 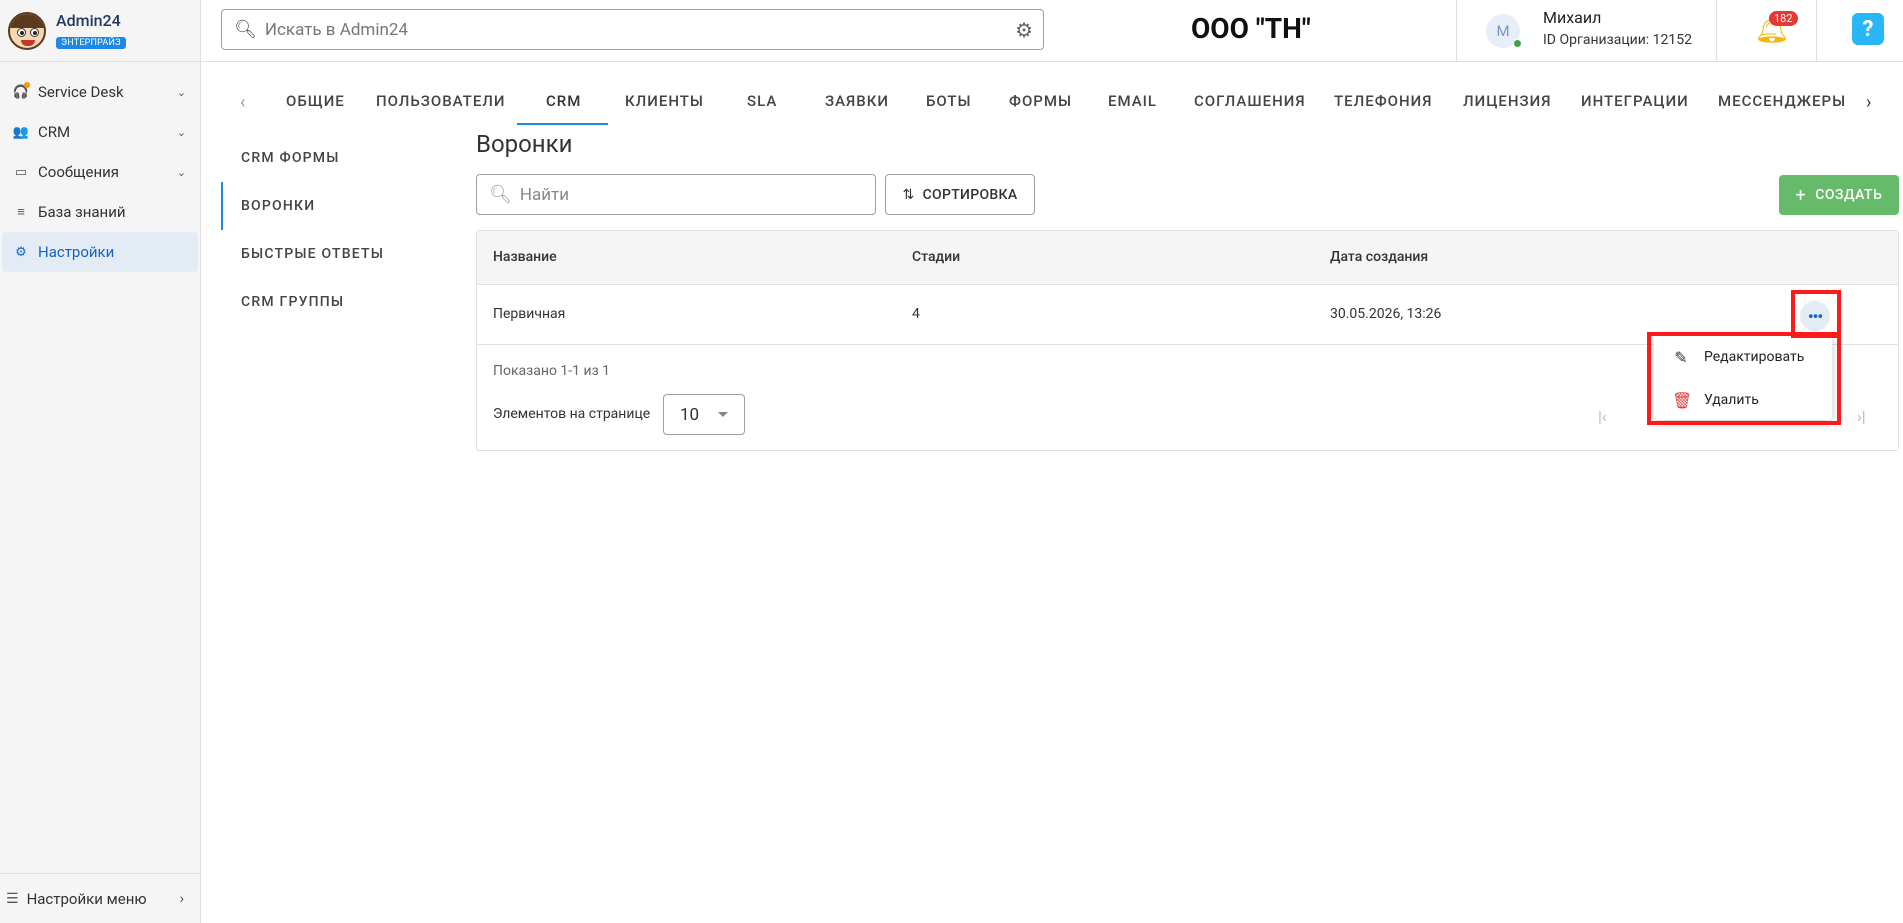 What do you see at coordinates (81, 92) in the screenshot?
I see `sidebar-item-label: Service Desk` at bounding box center [81, 92].